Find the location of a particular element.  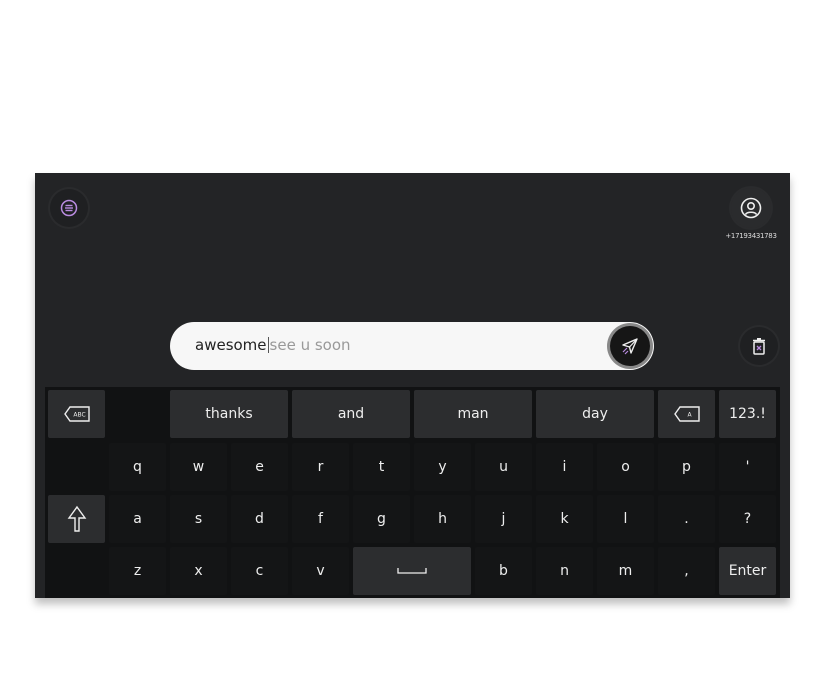

suggestion-key: thanks is located at coordinates (229, 414).